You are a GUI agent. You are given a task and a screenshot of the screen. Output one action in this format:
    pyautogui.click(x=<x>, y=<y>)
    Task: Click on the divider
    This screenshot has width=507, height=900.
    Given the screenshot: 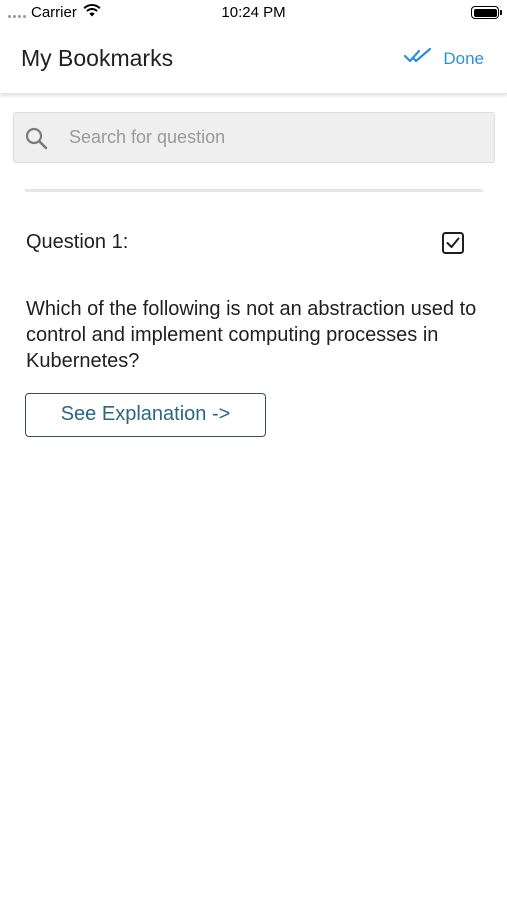 What is the action you would take?
    pyautogui.click(x=254, y=190)
    